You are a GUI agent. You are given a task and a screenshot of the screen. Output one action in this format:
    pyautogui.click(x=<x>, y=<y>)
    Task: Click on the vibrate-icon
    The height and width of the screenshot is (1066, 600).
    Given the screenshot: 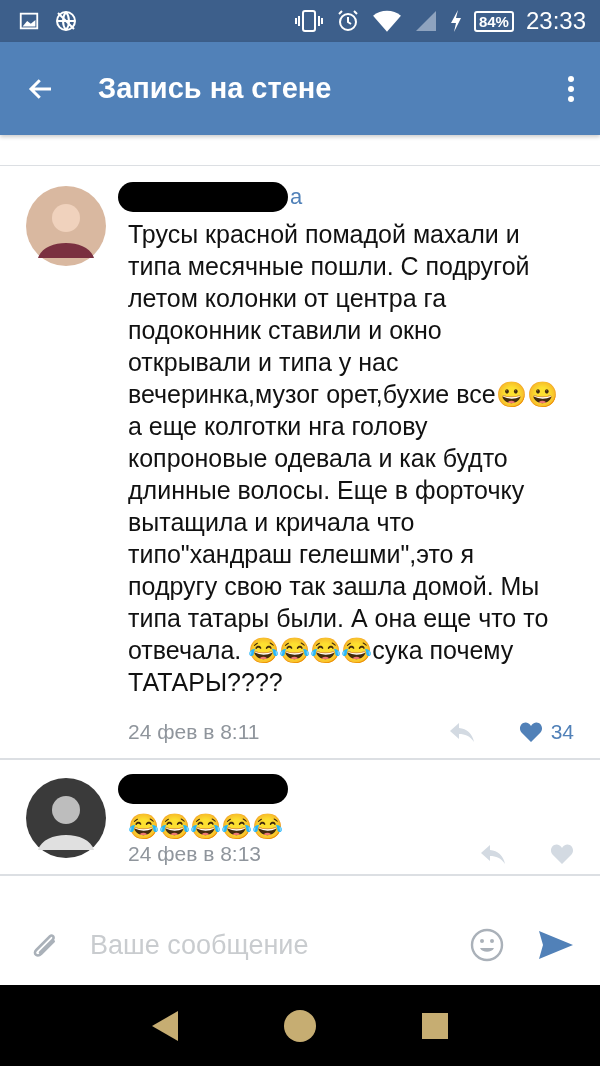 What is the action you would take?
    pyautogui.click(x=308, y=21)
    